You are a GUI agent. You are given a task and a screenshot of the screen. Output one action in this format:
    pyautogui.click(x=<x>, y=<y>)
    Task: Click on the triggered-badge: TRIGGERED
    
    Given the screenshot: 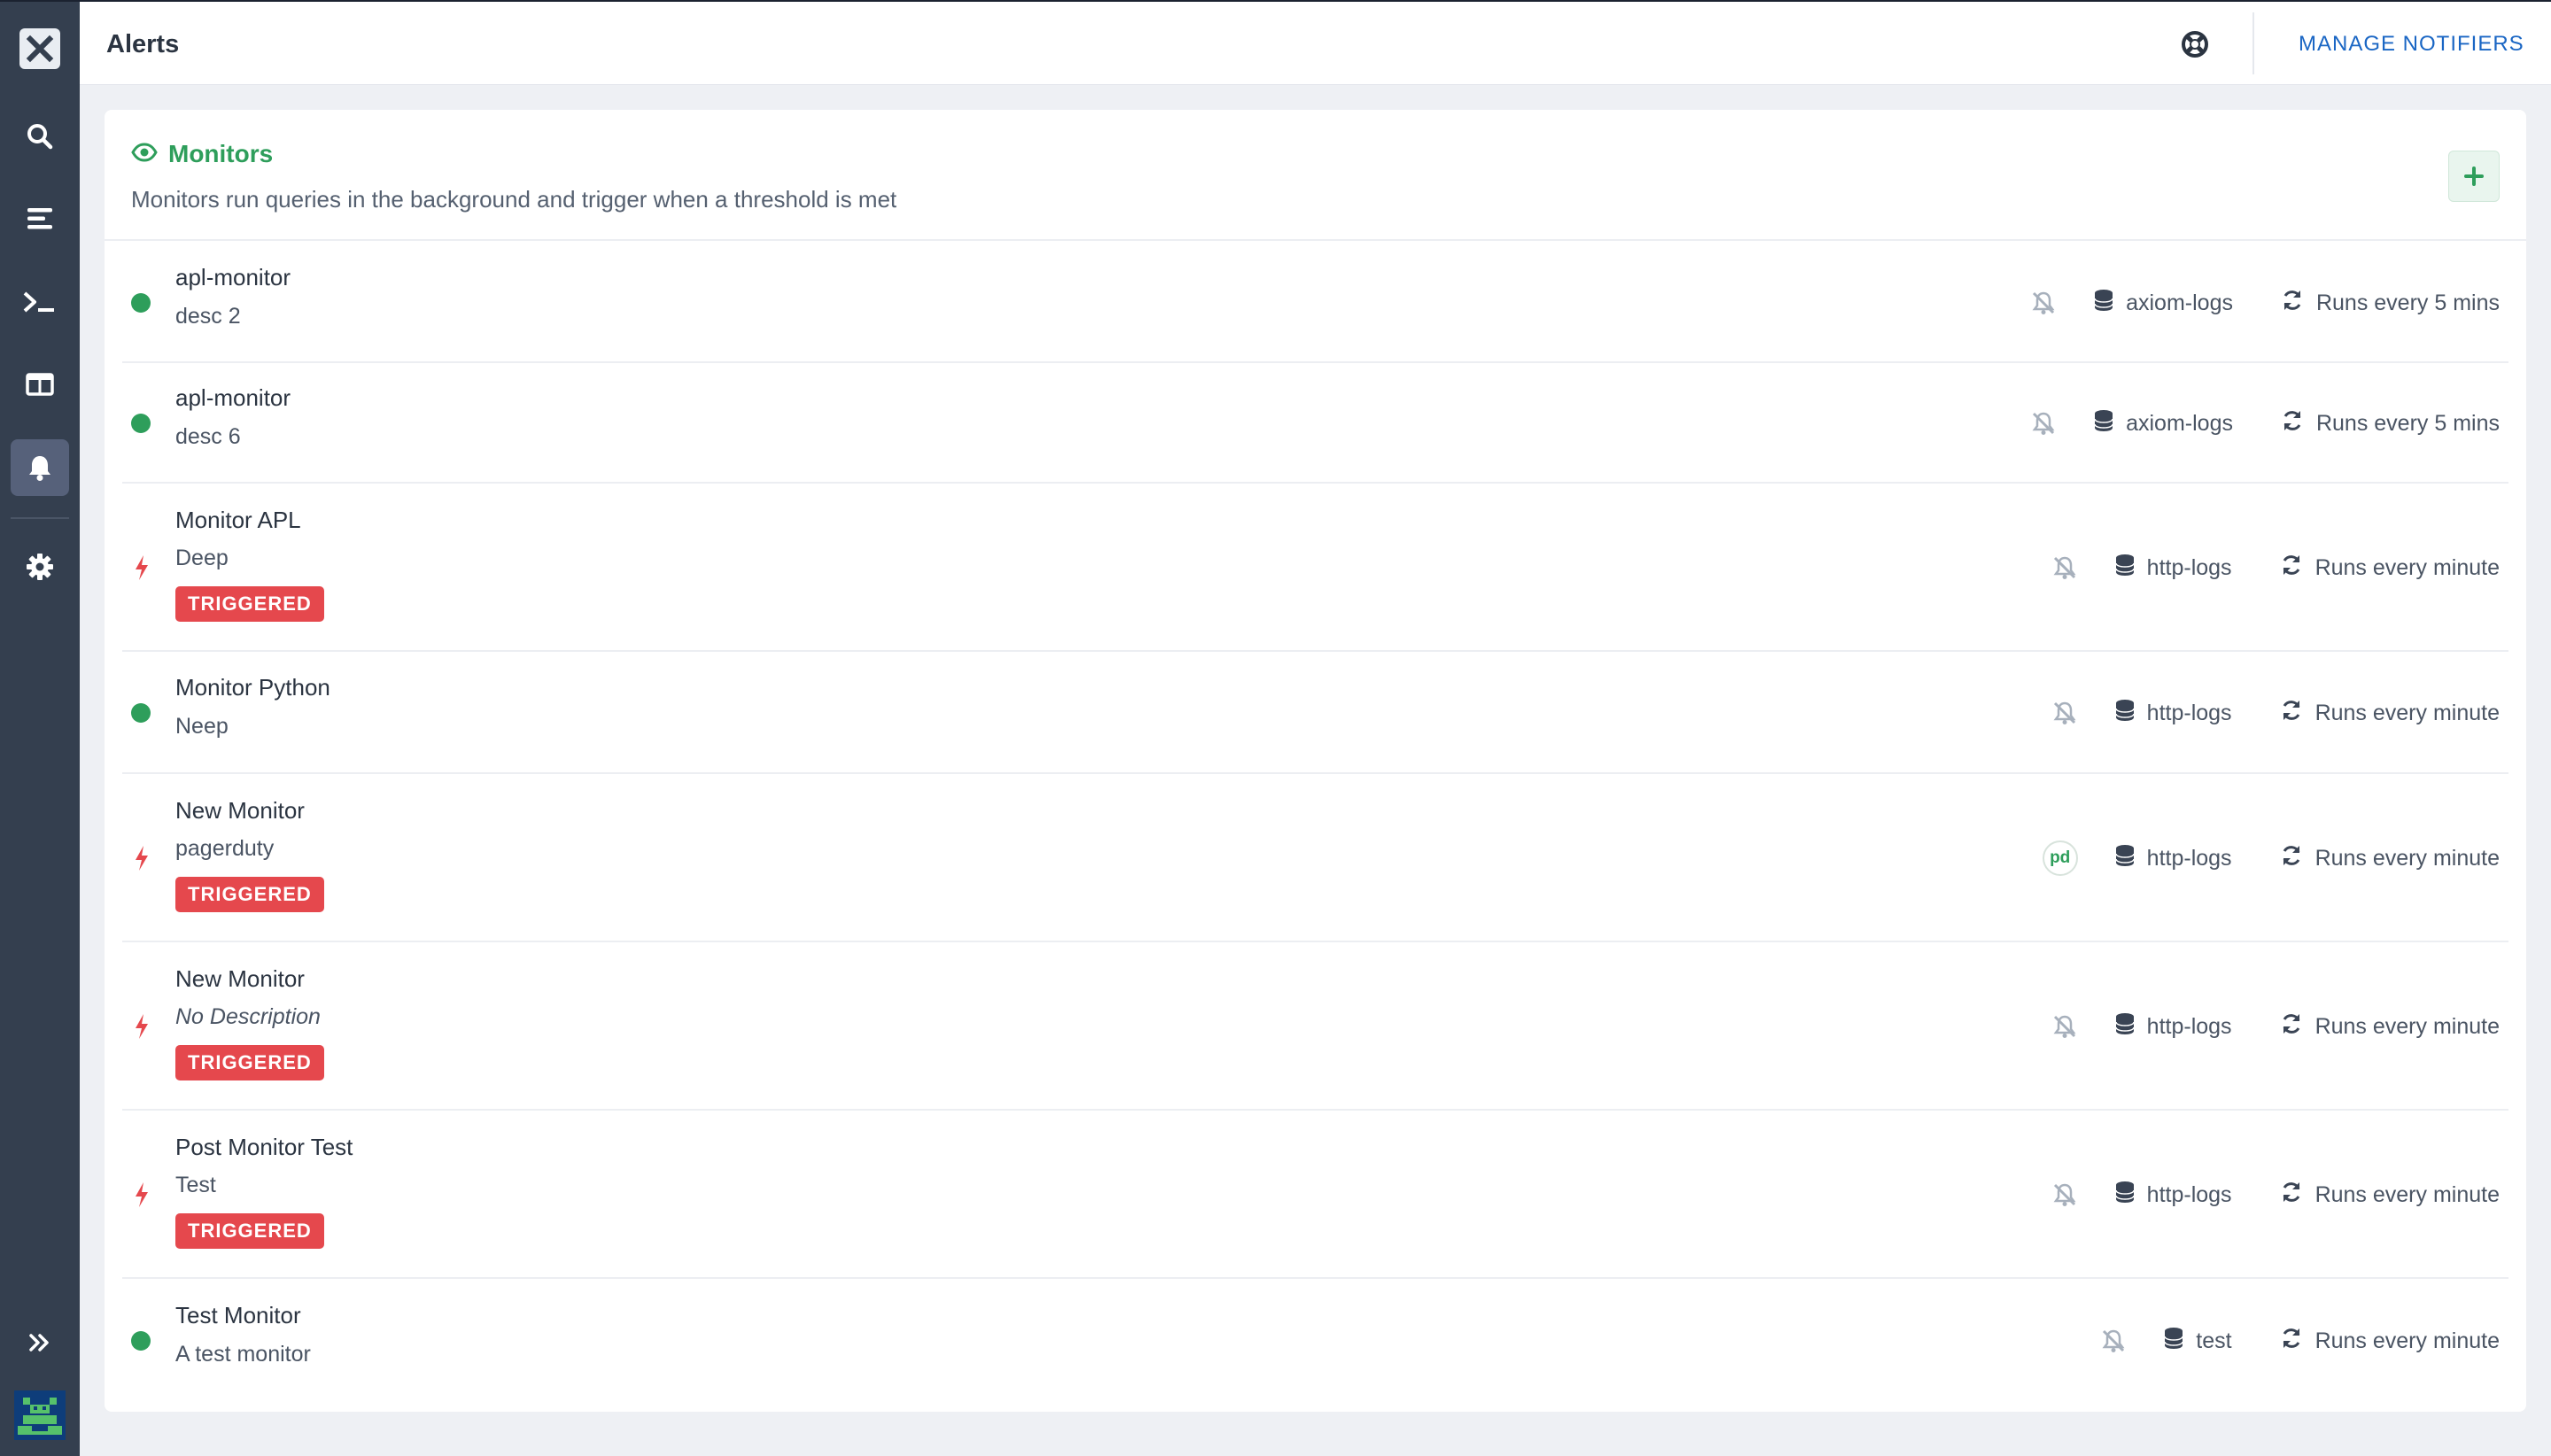 What is the action you would take?
    pyautogui.click(x=249, y=1062)
    